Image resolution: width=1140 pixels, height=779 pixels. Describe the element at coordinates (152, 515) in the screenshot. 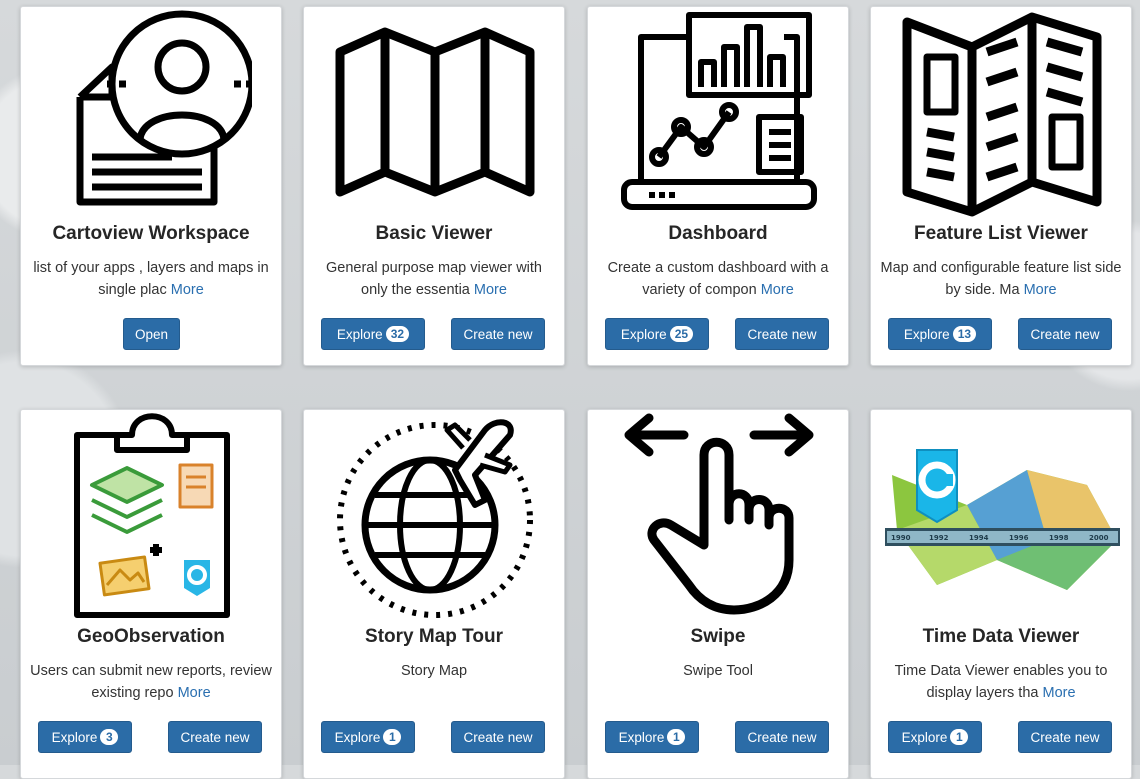

I see `clipboard-layers-icon` at that location.